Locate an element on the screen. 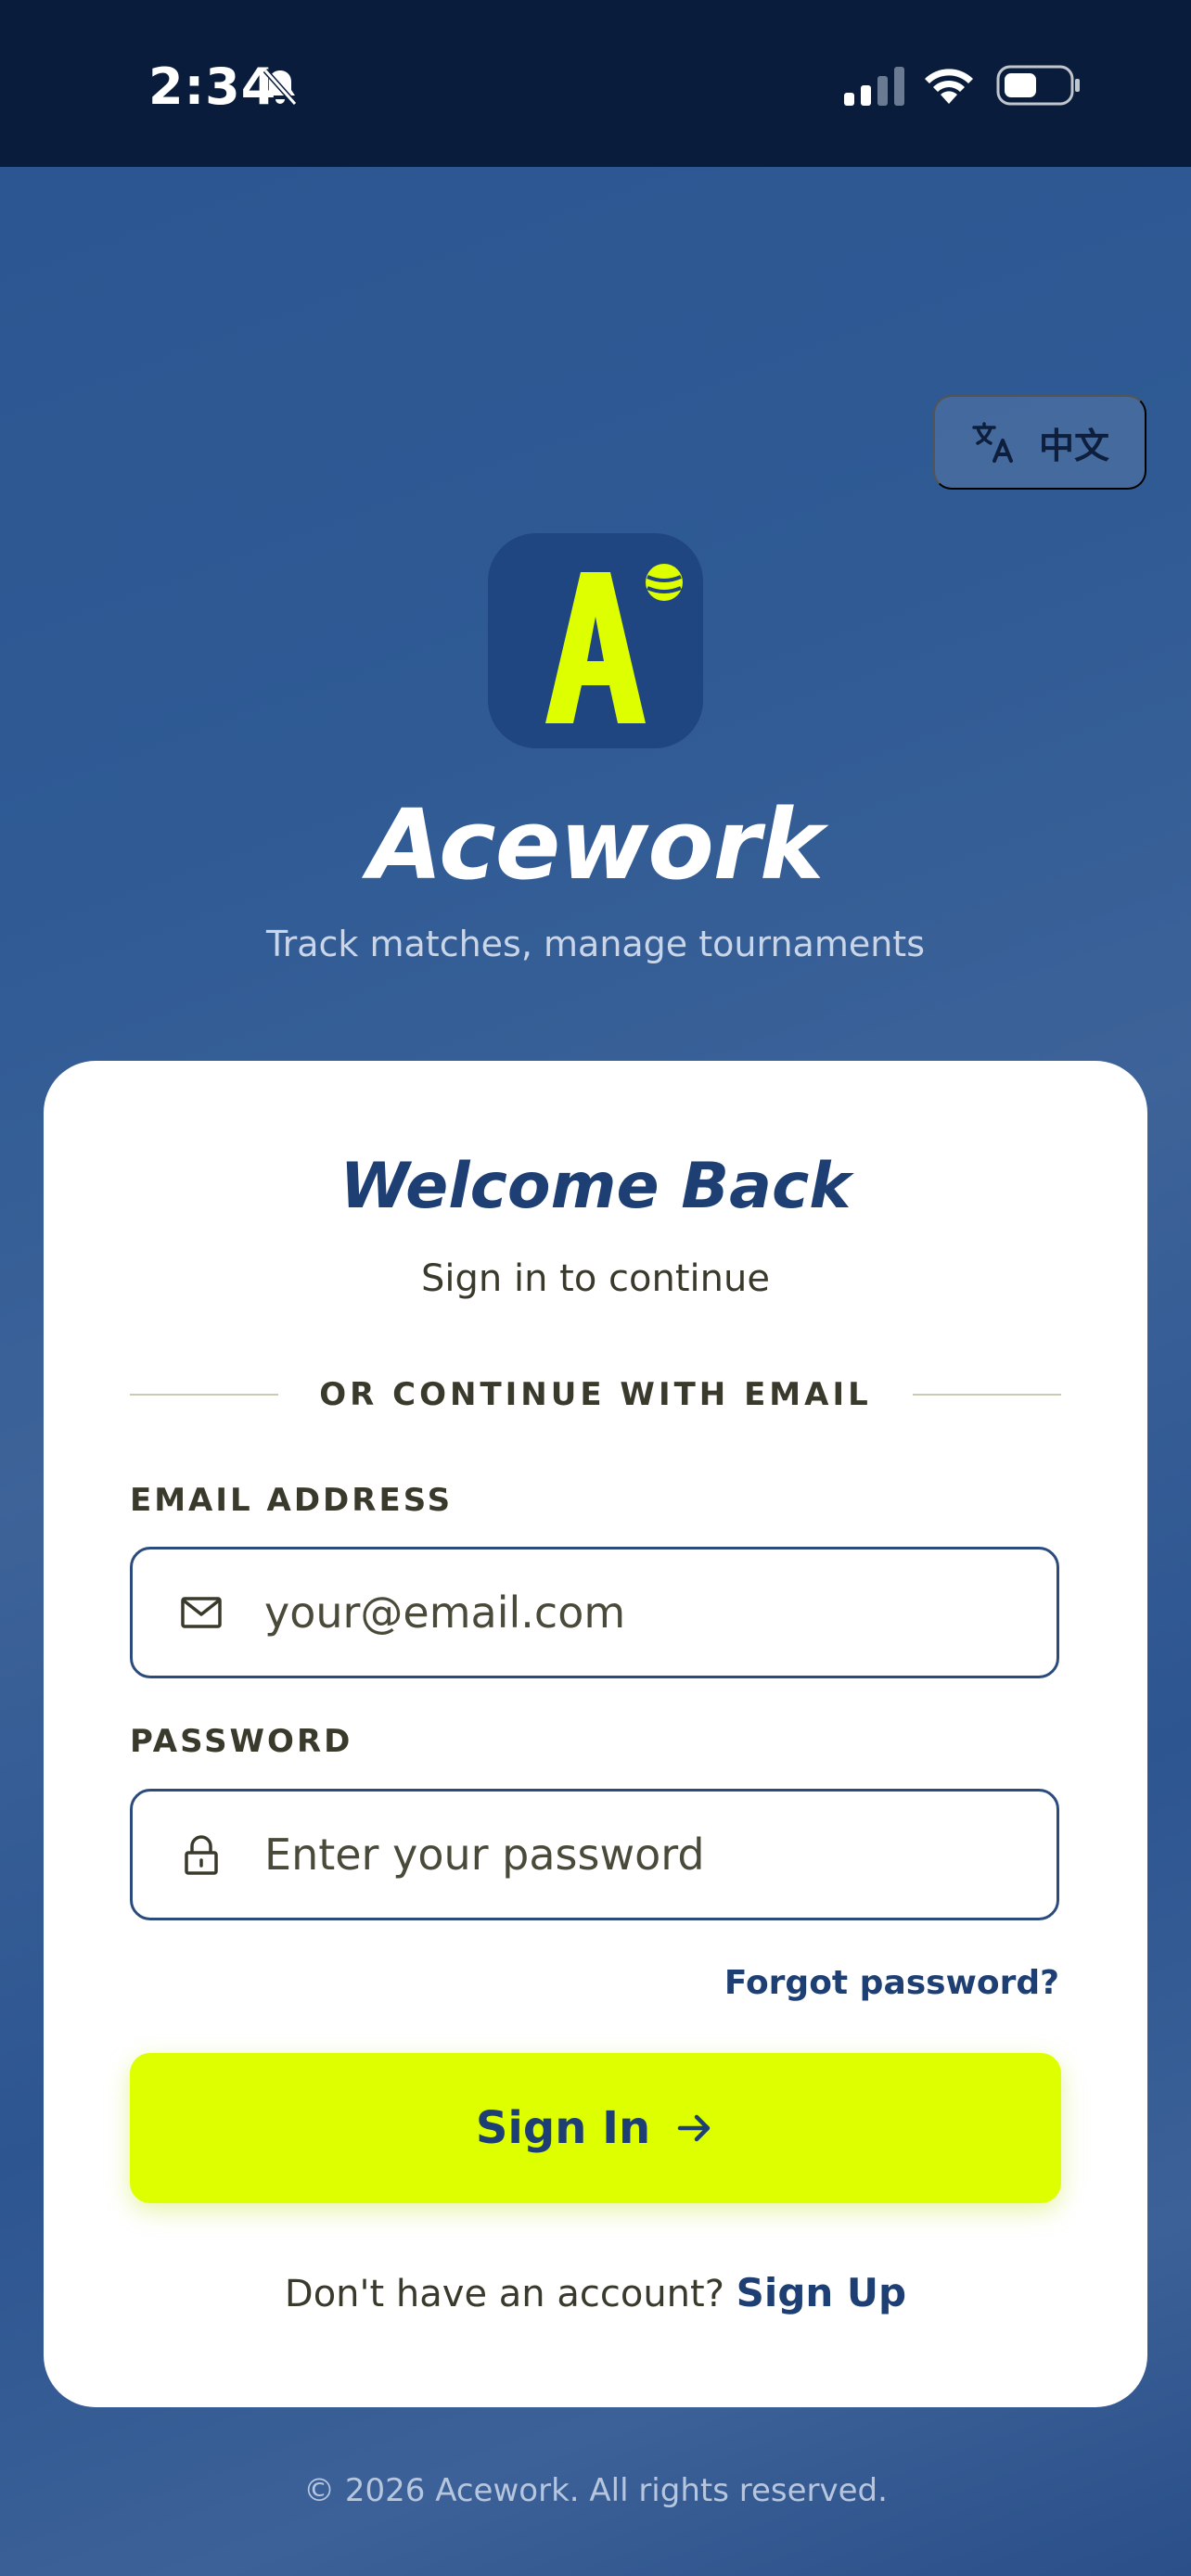  divider-text: OR CONTINUE WITH EMAIL is located at coordinates (595, 1394).